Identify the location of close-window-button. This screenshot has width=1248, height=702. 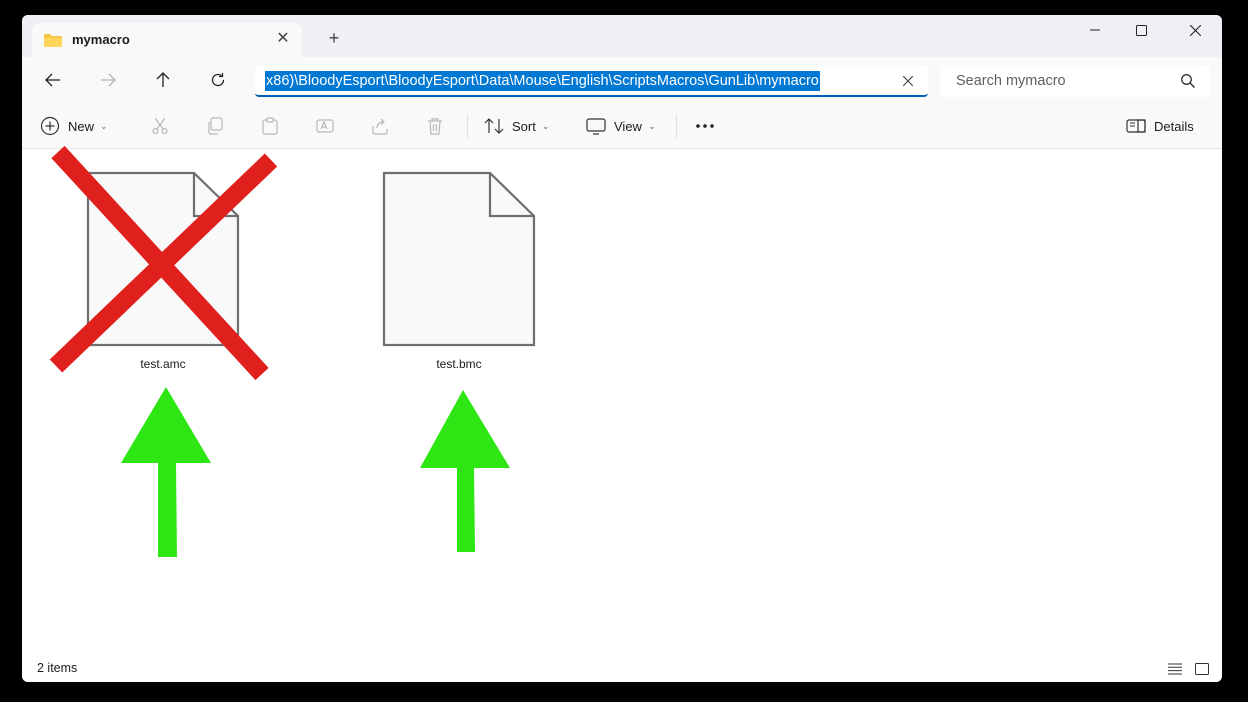
(1195, 30).